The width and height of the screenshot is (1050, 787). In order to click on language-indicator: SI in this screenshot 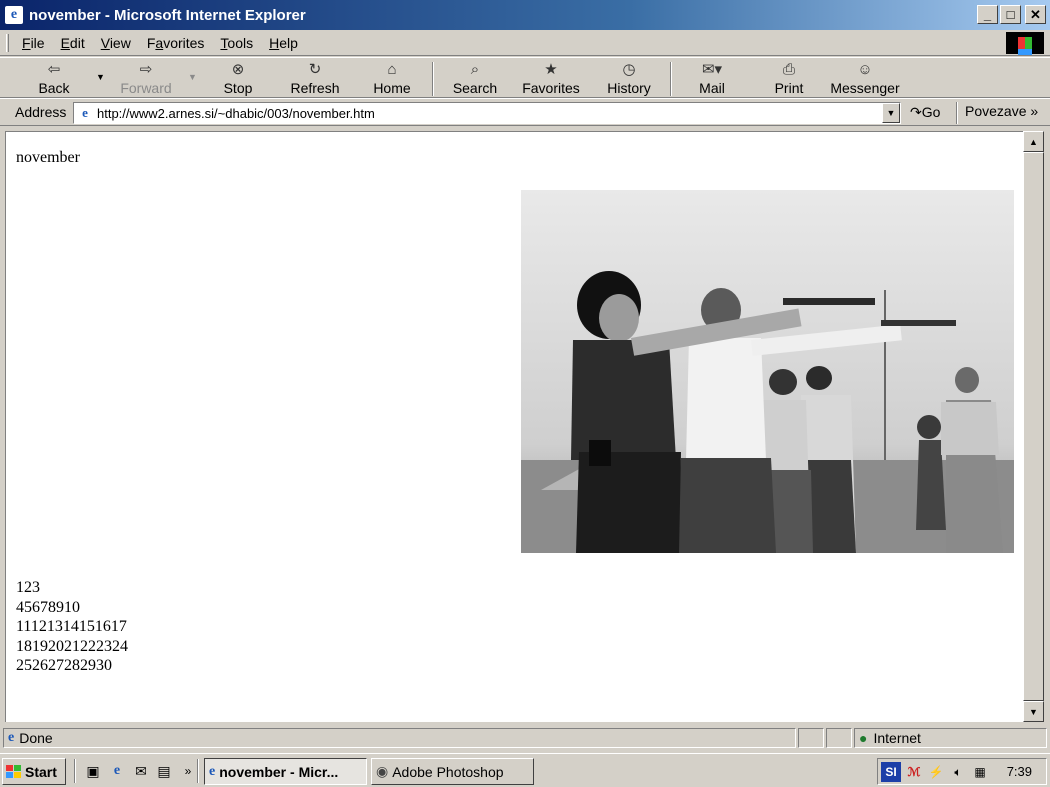, I will do `click(891, 772)`.